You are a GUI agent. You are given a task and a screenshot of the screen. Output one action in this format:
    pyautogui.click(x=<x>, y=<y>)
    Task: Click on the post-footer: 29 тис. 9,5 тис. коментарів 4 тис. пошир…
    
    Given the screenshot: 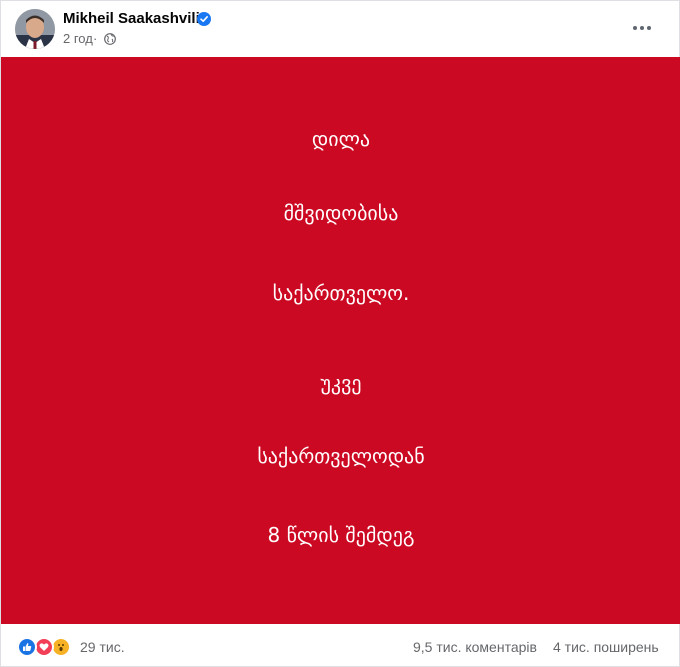 What is the action you would take?
    pyautogui.click(x=340, y=645)
    